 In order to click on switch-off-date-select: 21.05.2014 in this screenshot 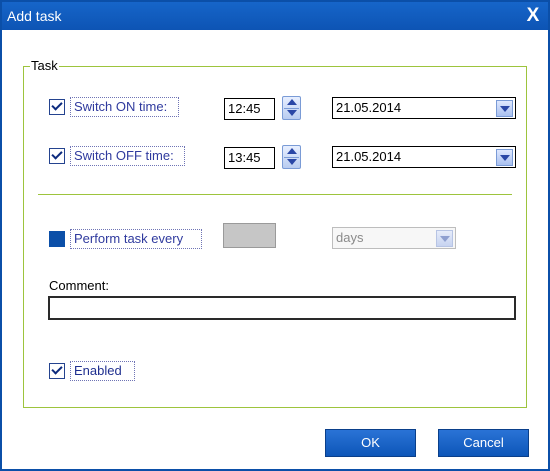, I will do `click(424, 157)`.